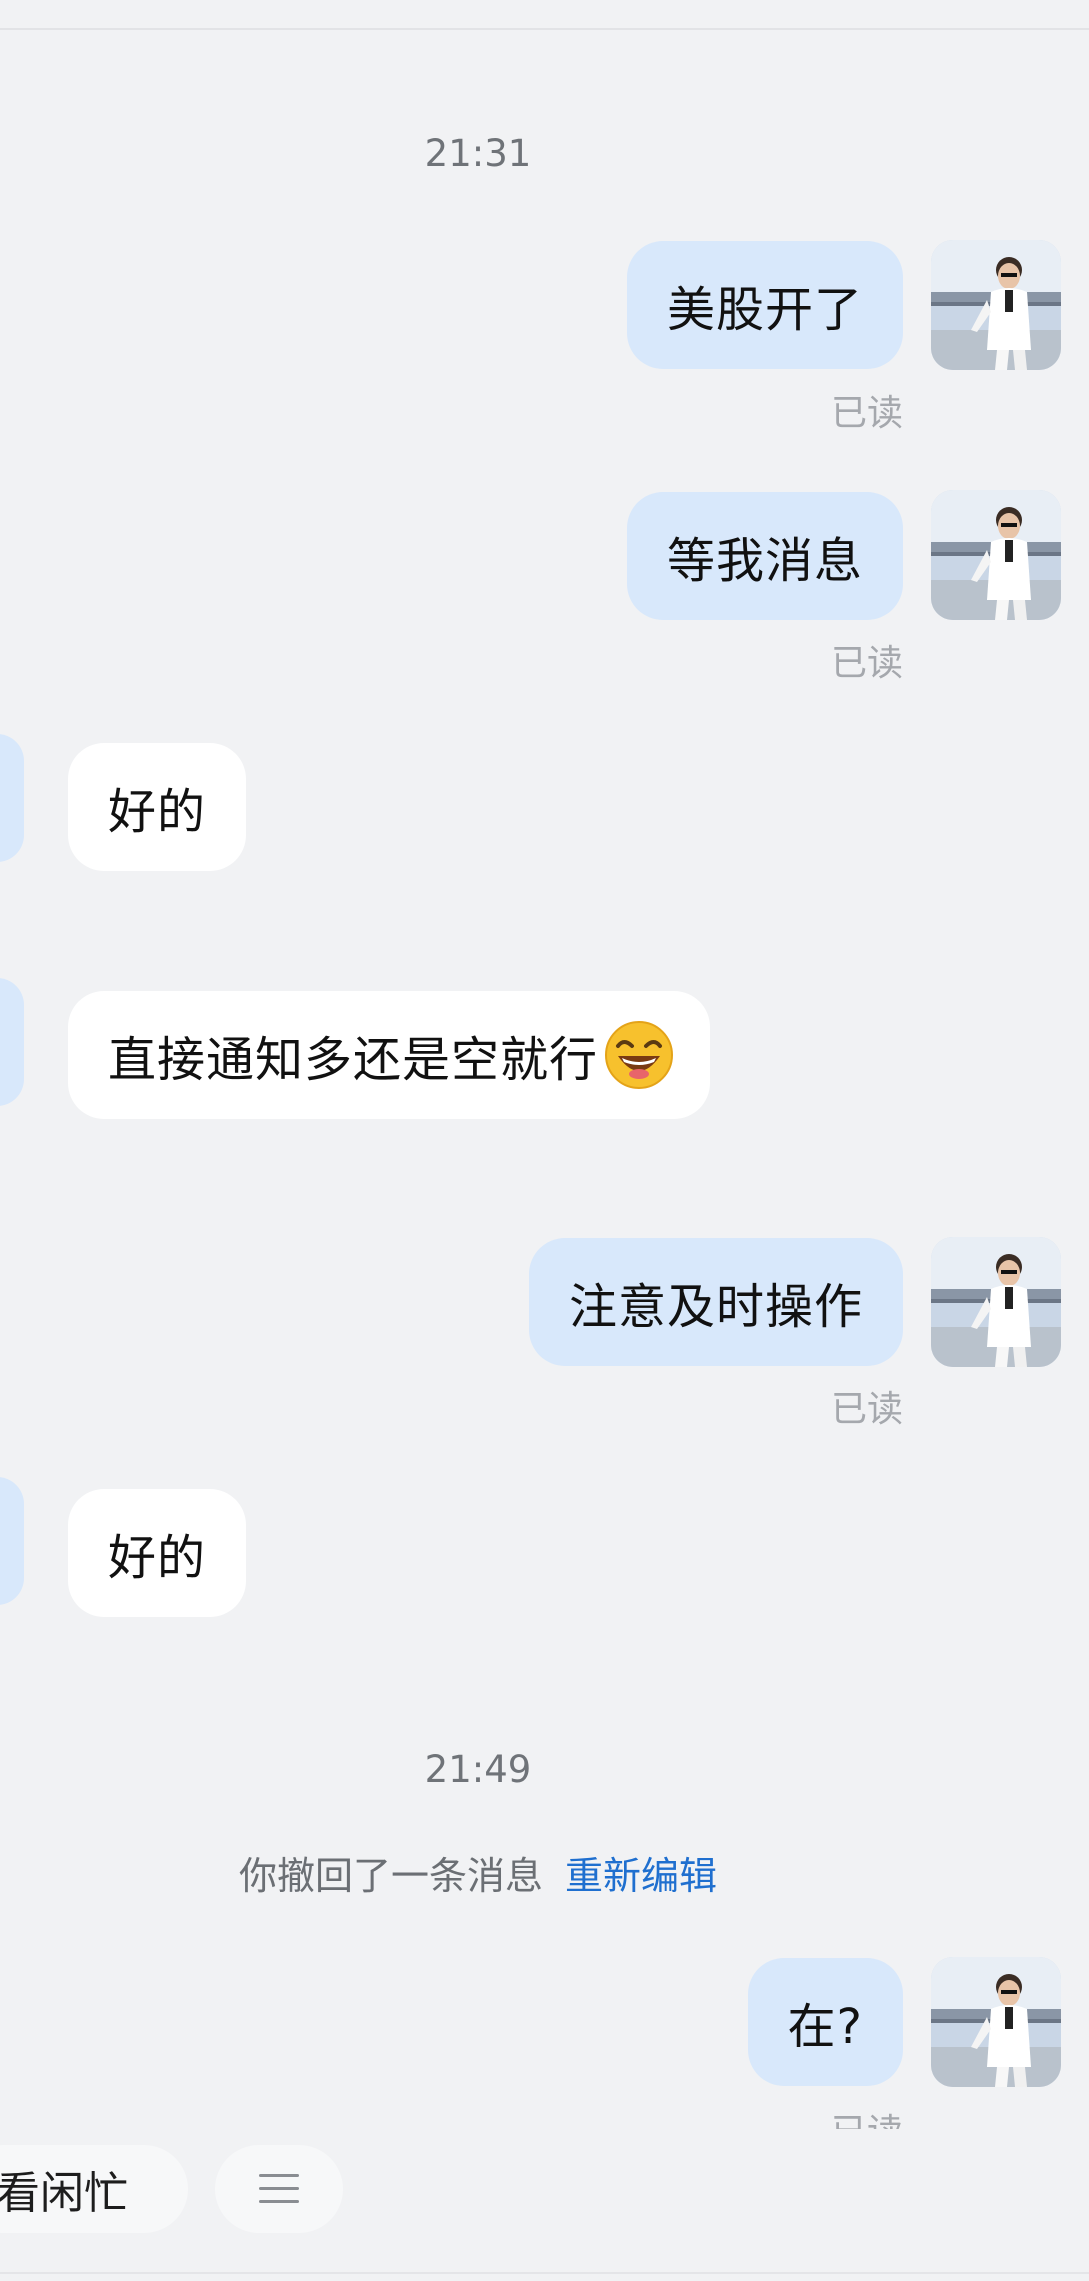  What do you see at coordinates (715, 1307) in the screenshot?
I see `message-text: 注意及时操作` at bounding box center [715, 1307].